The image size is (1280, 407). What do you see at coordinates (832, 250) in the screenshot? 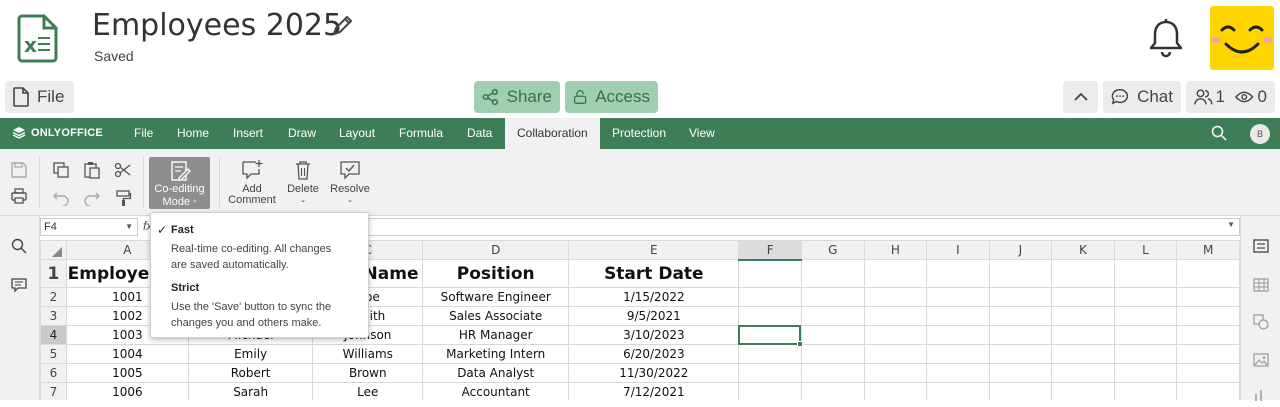
I see `column-header: G` at bounding box center [832, 250].